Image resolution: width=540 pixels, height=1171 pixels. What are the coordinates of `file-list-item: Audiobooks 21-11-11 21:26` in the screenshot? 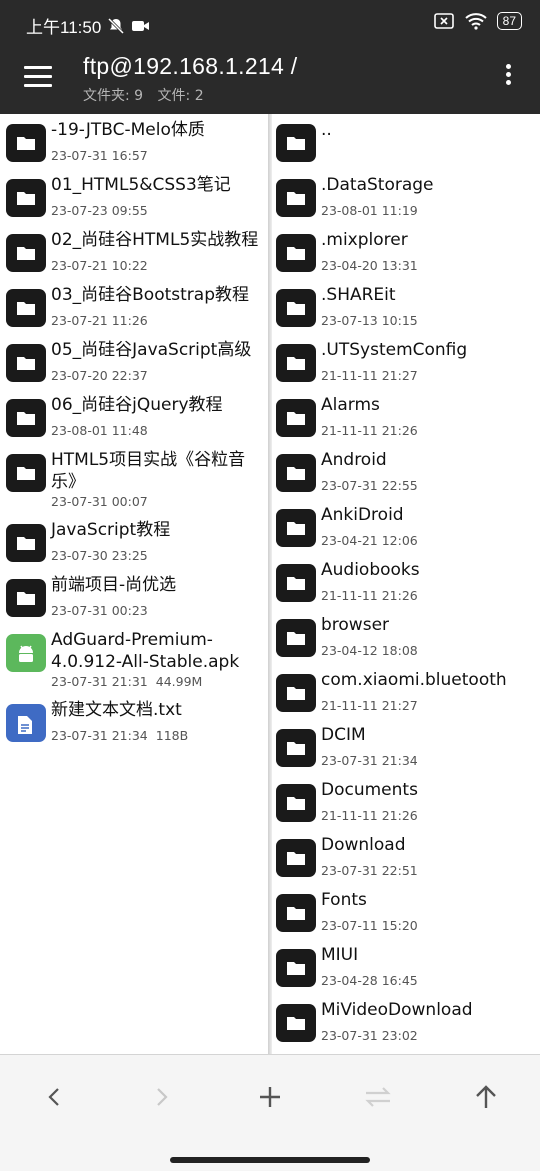 It's located at (406, 581).